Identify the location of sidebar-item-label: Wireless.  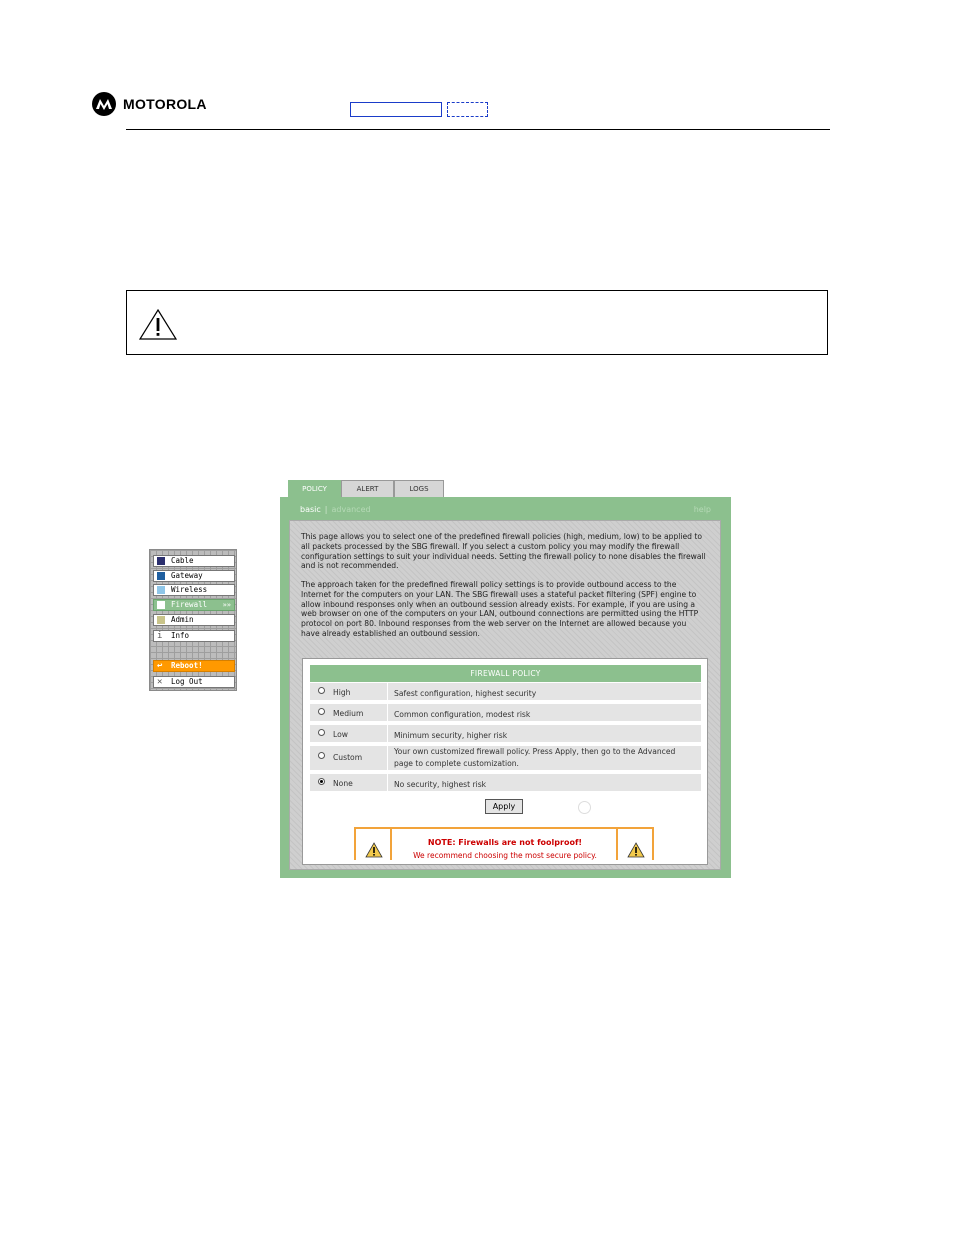
(189, 589).